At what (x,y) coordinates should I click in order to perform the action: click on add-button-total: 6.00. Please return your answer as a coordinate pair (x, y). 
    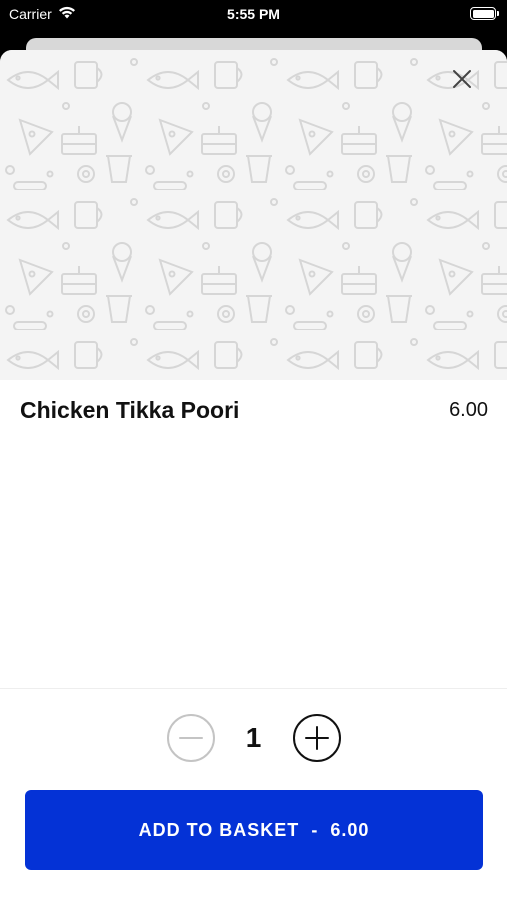
    Looking at the image, I should click on (350, 829).